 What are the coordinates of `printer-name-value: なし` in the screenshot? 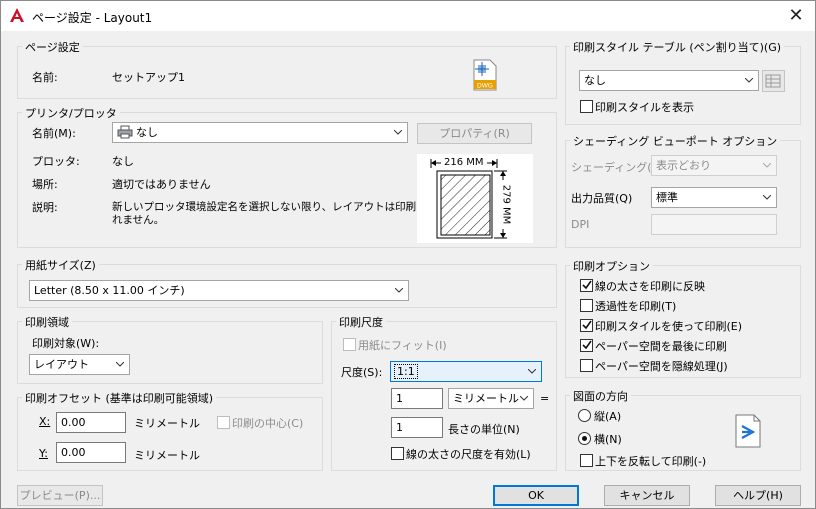 It's located at (147, 132).